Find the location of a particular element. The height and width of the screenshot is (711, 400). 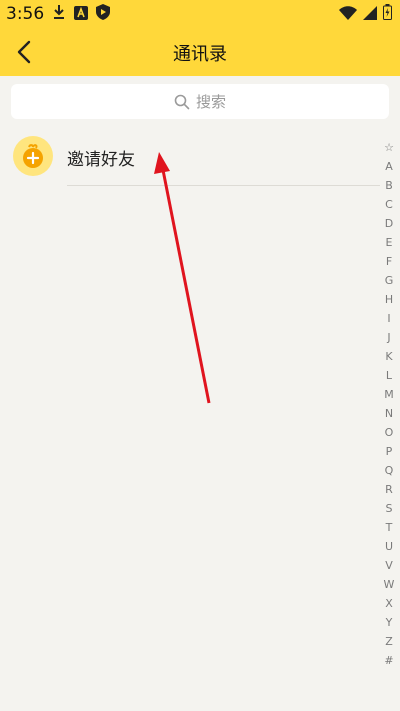

status-icons-right is located at coordinates (365, 14).